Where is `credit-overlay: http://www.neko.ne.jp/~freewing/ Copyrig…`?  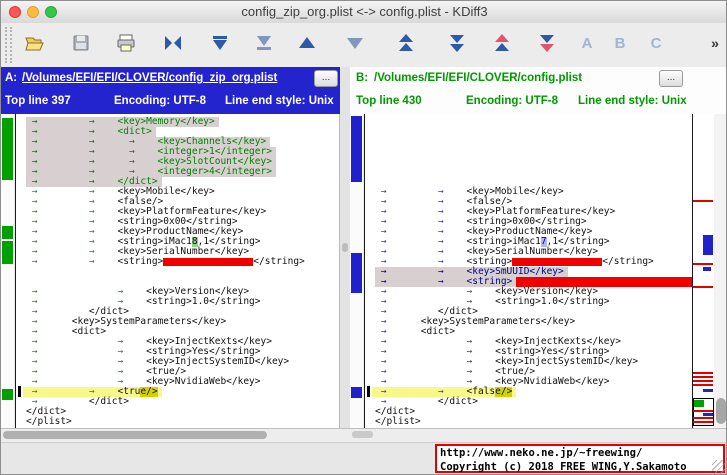 credit-overlay: http://www.neko.ne.jp/~freewing/ Copyrig… is located at coordinates (580, 458).